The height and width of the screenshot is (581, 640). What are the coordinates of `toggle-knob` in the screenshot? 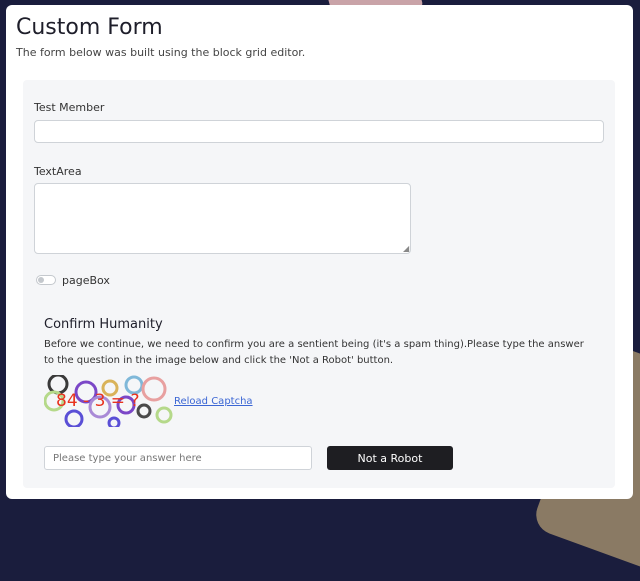 It's located at (41, 280).